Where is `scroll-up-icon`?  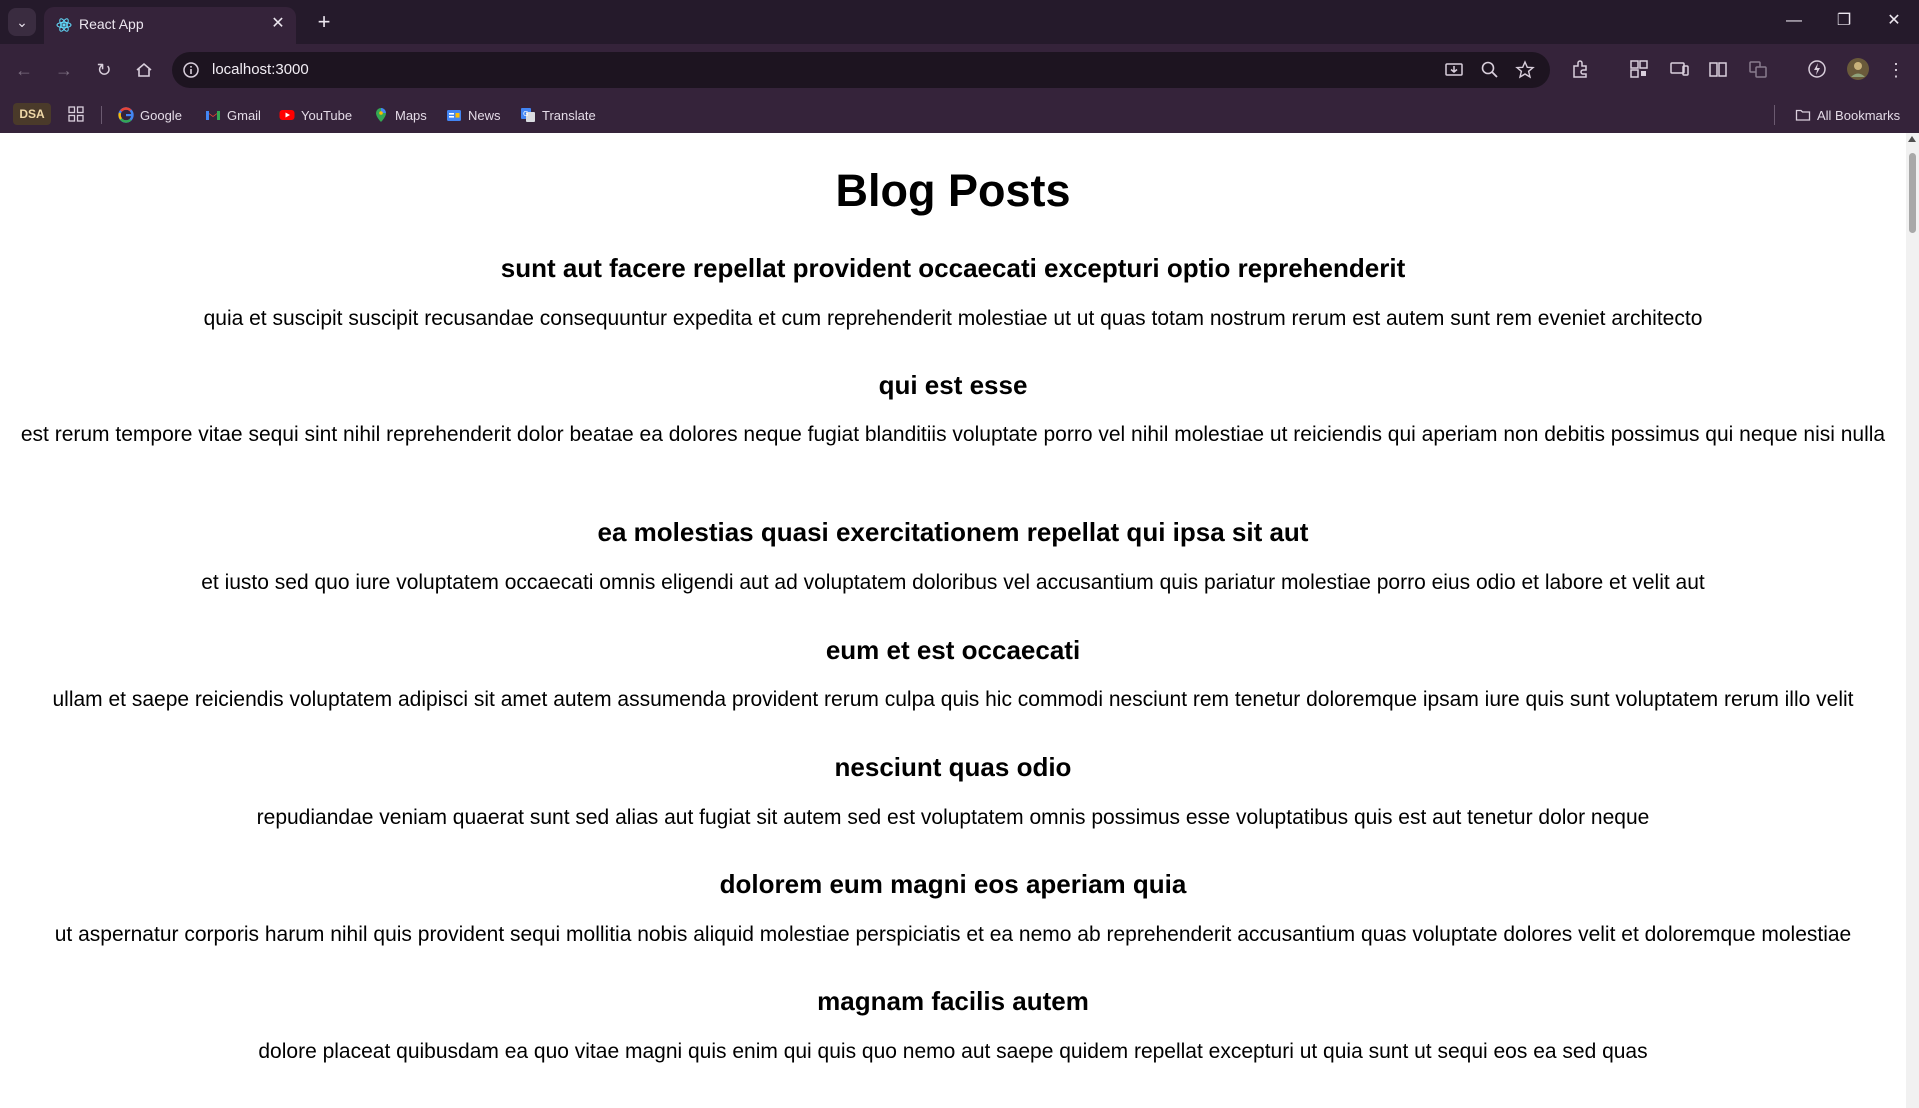
scroll-up-icon is located at coordinates (1912, 139).